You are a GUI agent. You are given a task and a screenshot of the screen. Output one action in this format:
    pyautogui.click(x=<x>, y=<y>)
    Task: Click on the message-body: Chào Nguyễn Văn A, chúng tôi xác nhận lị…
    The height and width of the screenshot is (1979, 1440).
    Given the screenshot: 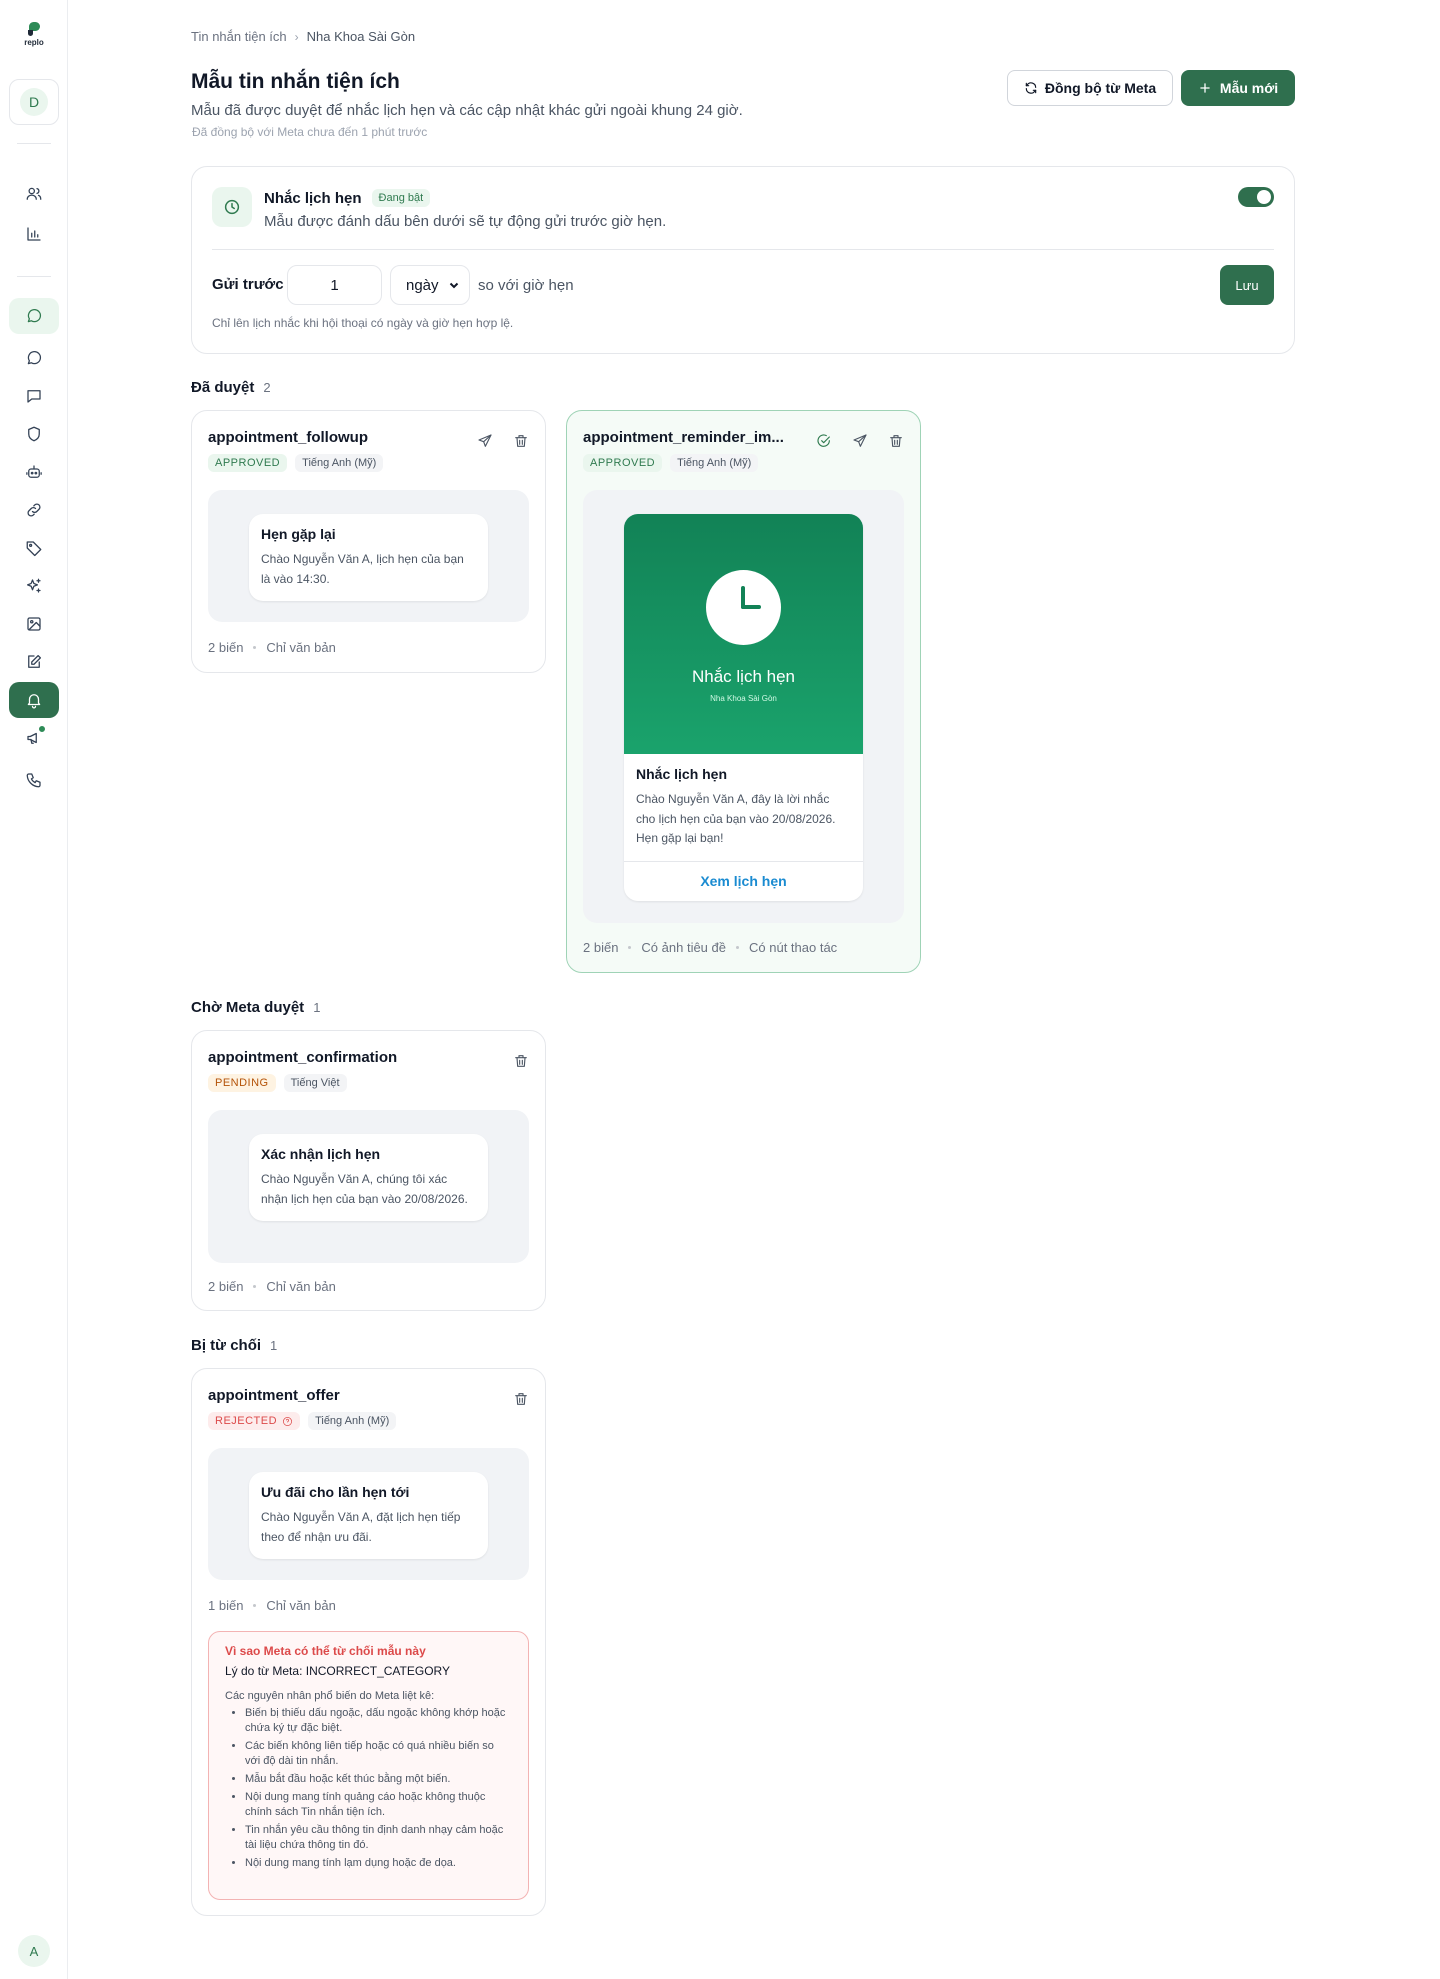 What is the action you would take?
    pyautogui.click(x=364, y=1189)
    